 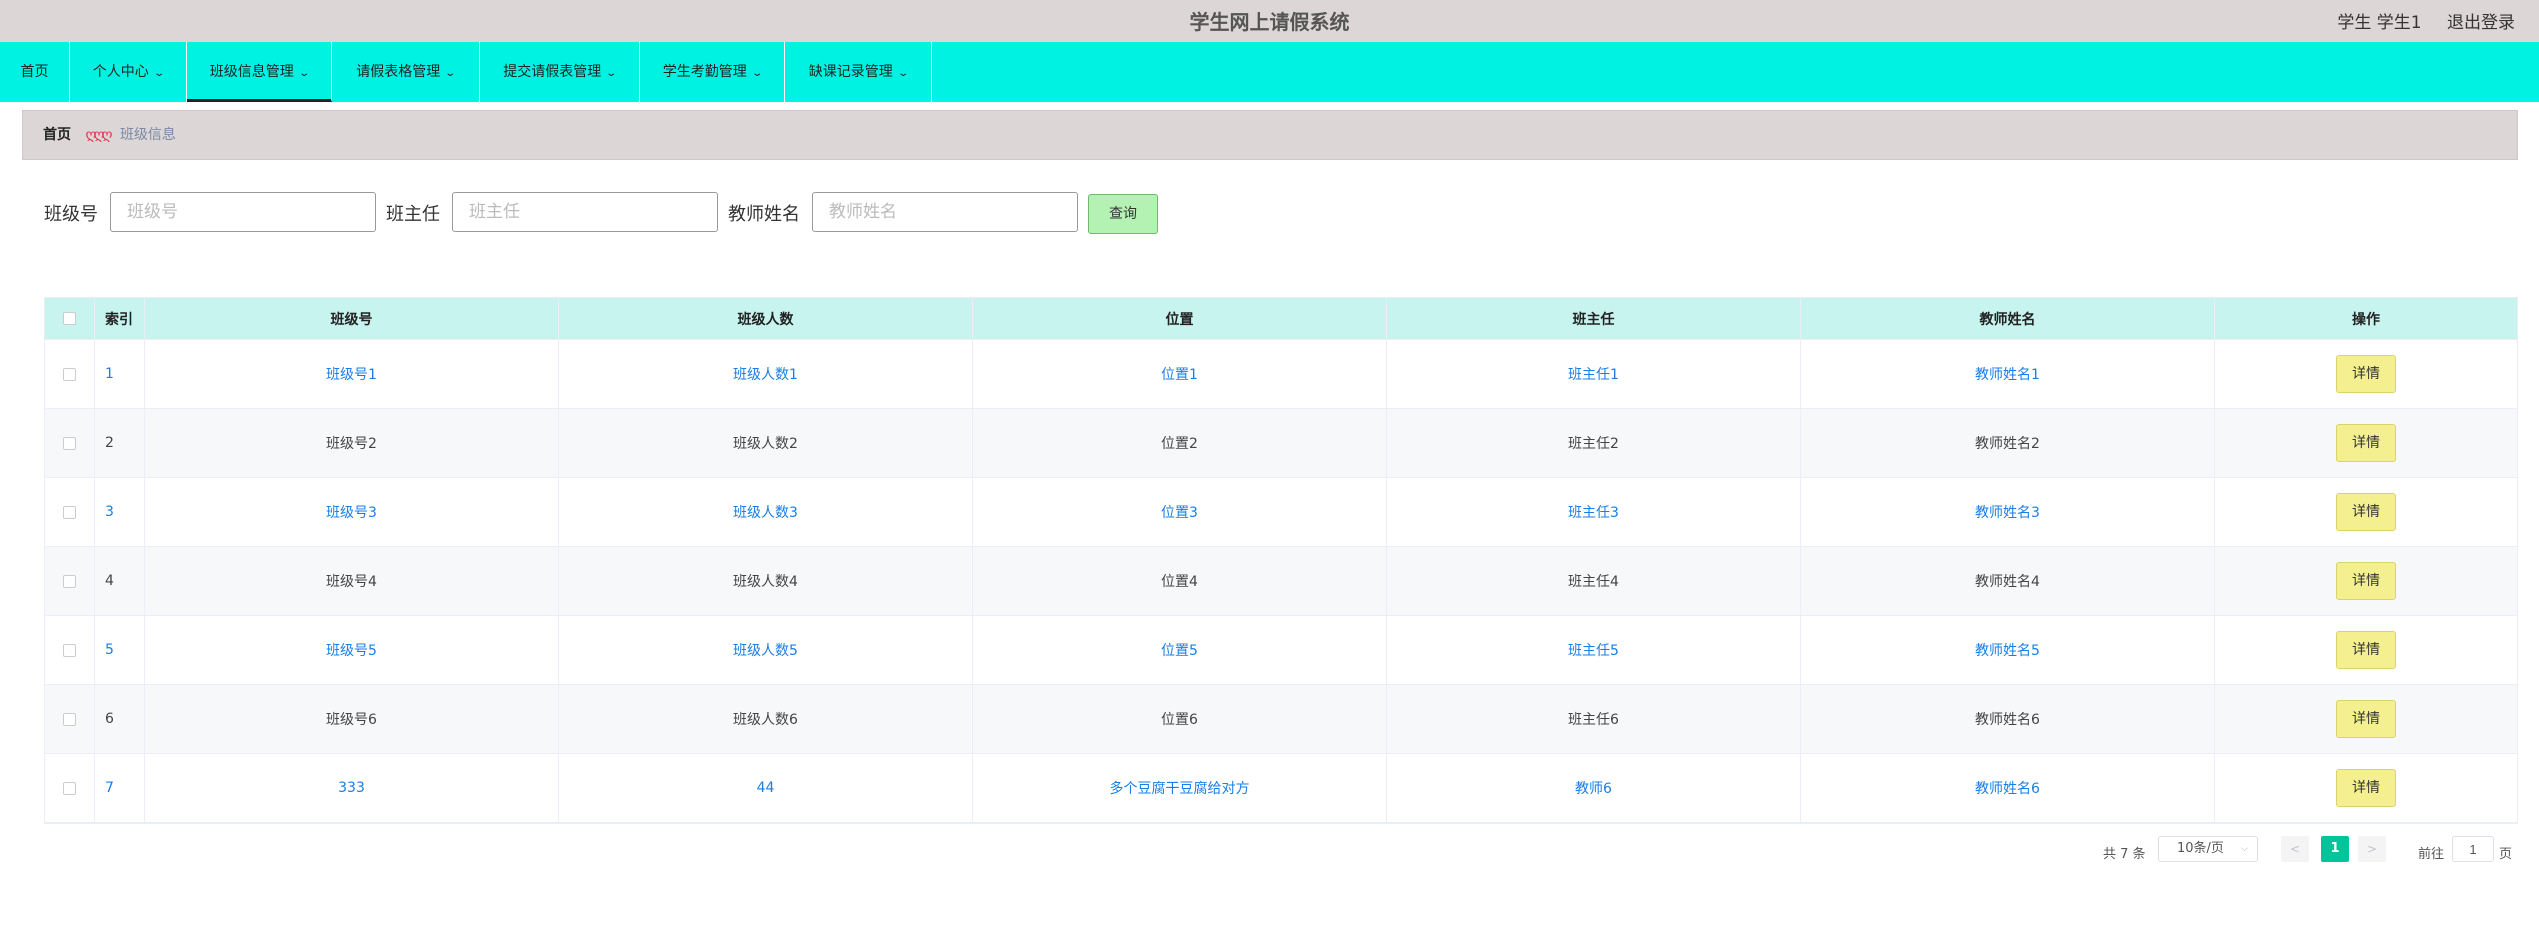 I want to click on logout-link: 退出登录, so click(x=2481, y=23).